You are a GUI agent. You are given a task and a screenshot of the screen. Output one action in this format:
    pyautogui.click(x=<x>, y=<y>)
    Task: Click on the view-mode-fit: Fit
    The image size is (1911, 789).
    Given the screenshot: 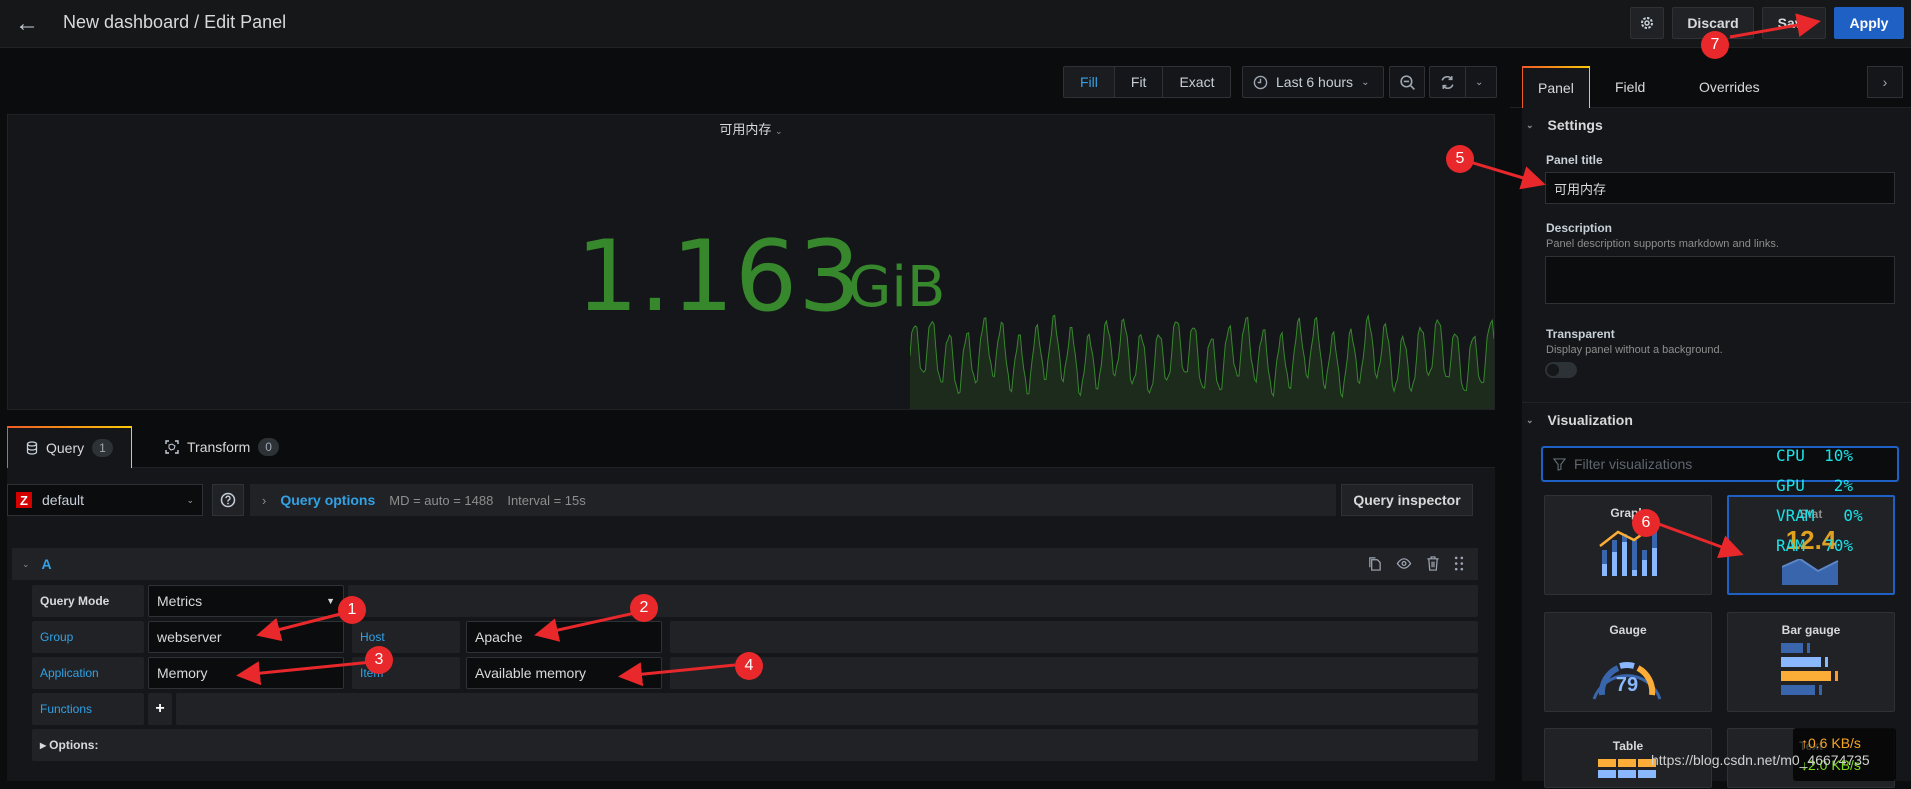 What is the action you would take?
    pyautogui.click(x=1139, y=82)
    